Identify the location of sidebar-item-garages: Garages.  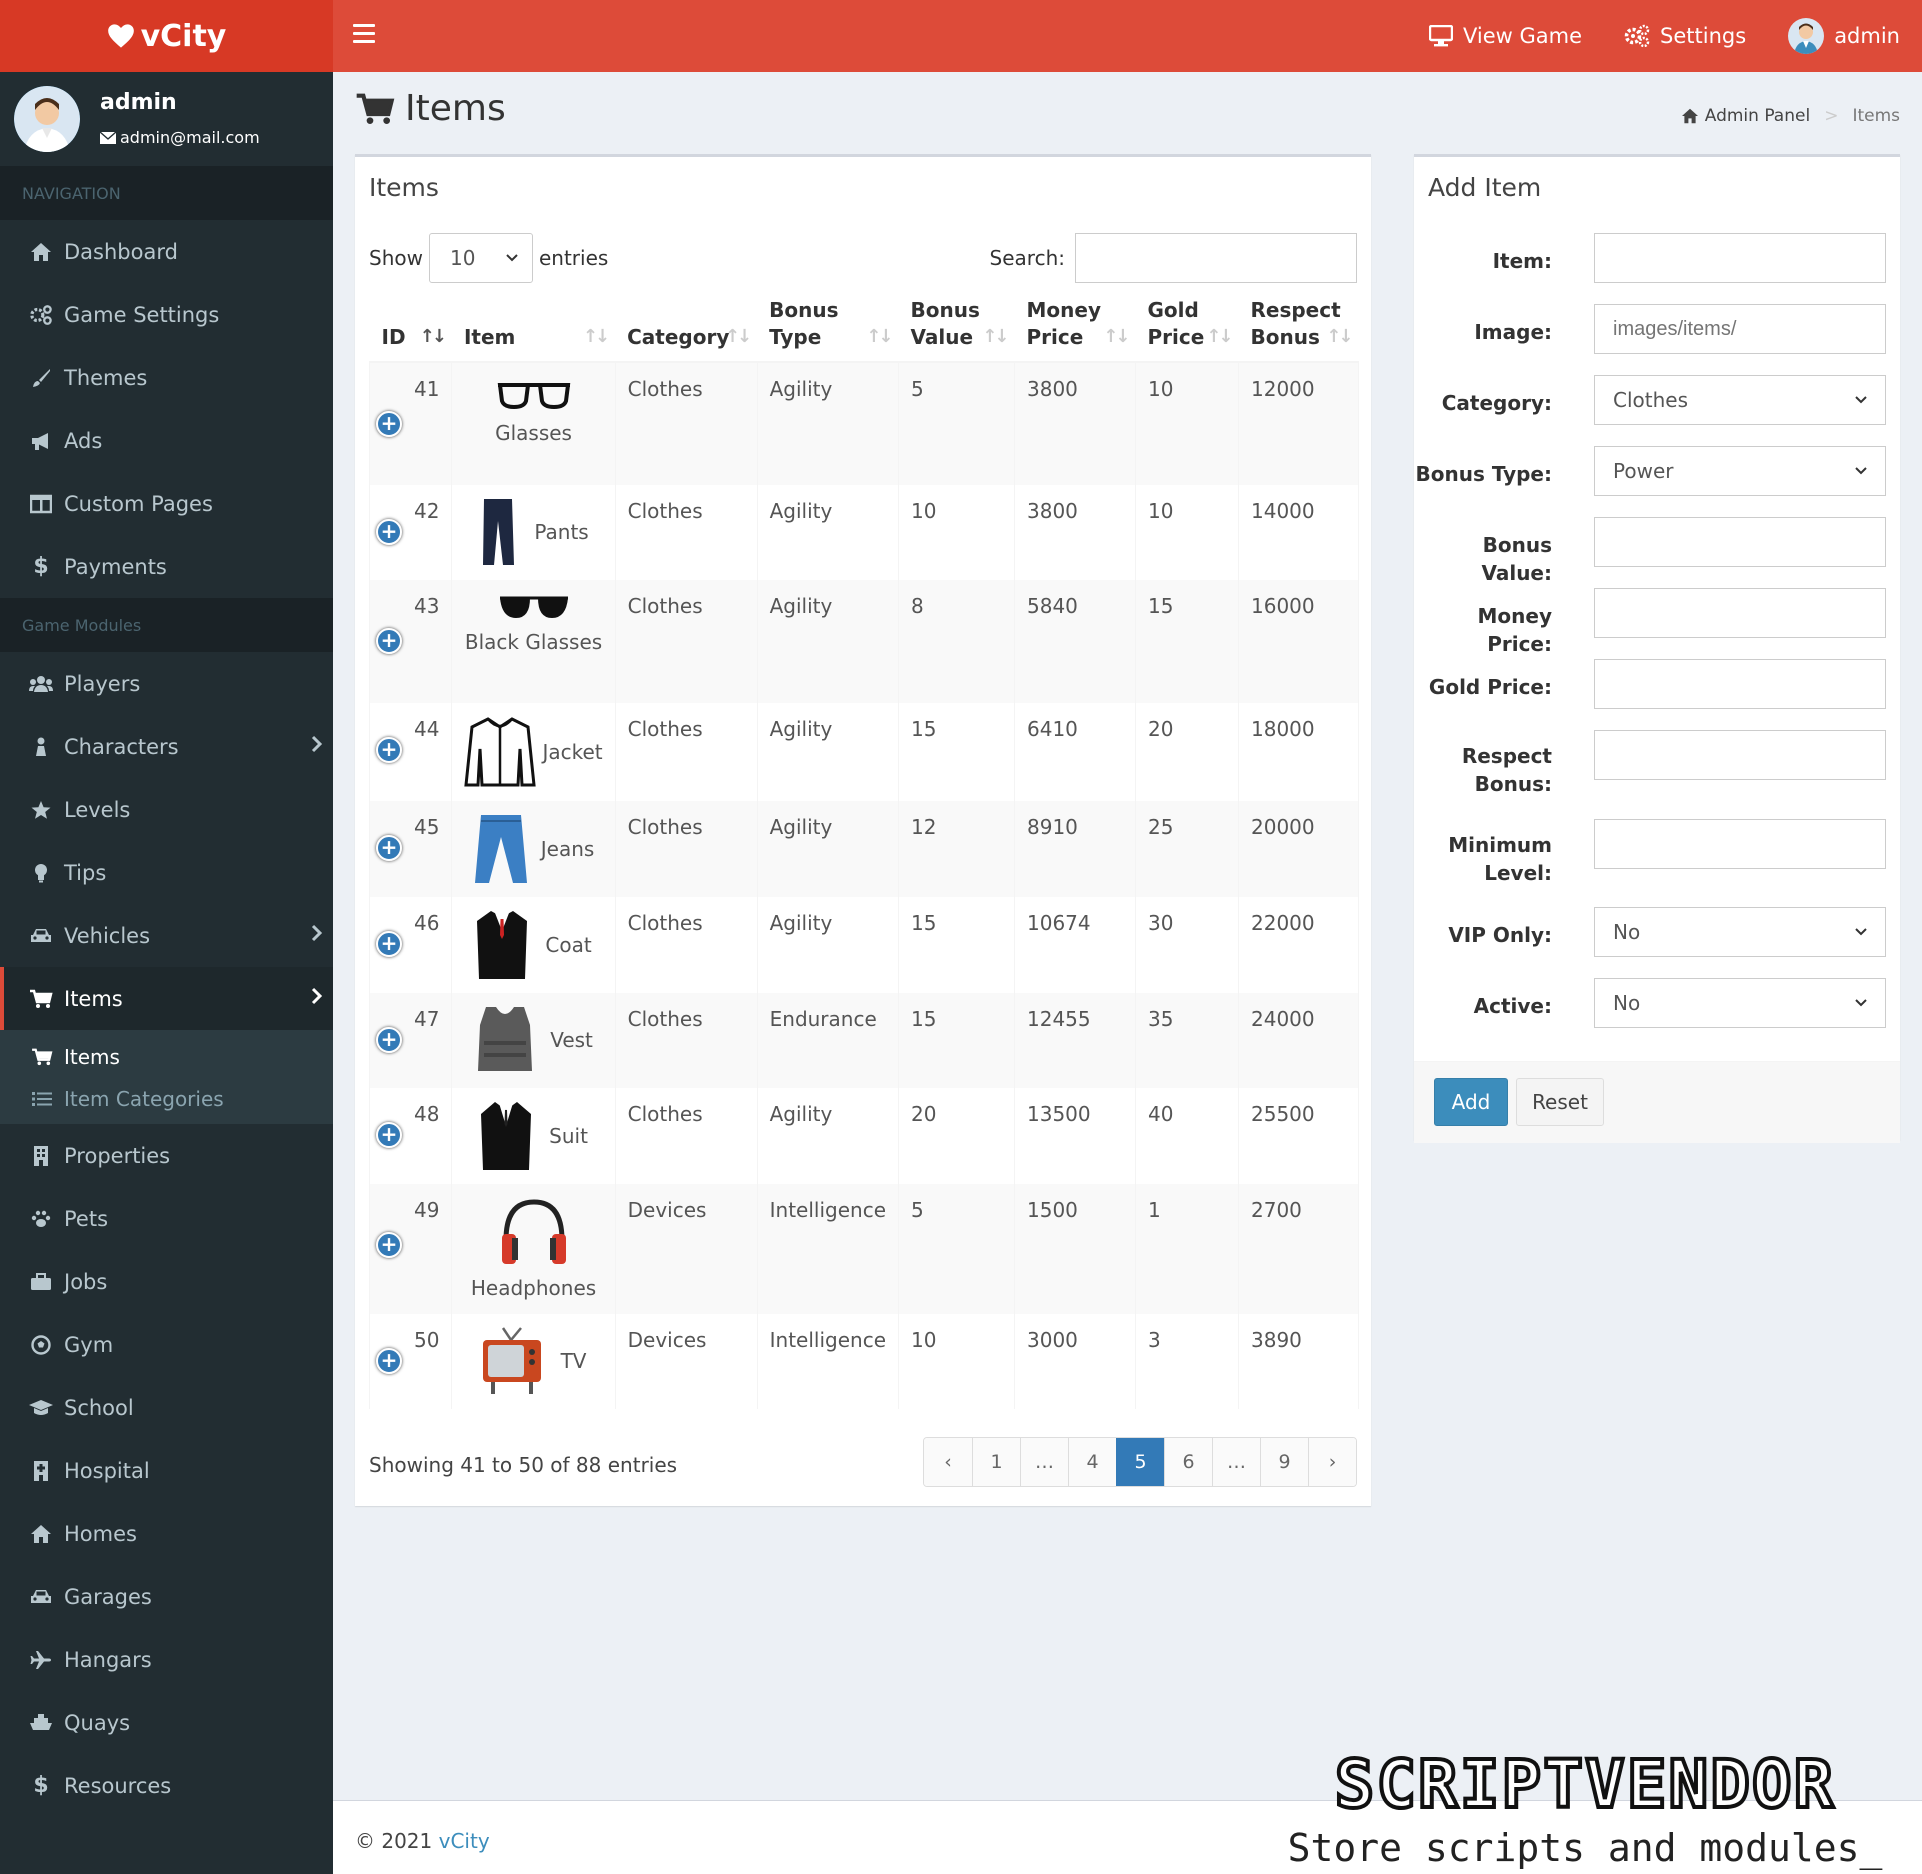
(166, 1596).